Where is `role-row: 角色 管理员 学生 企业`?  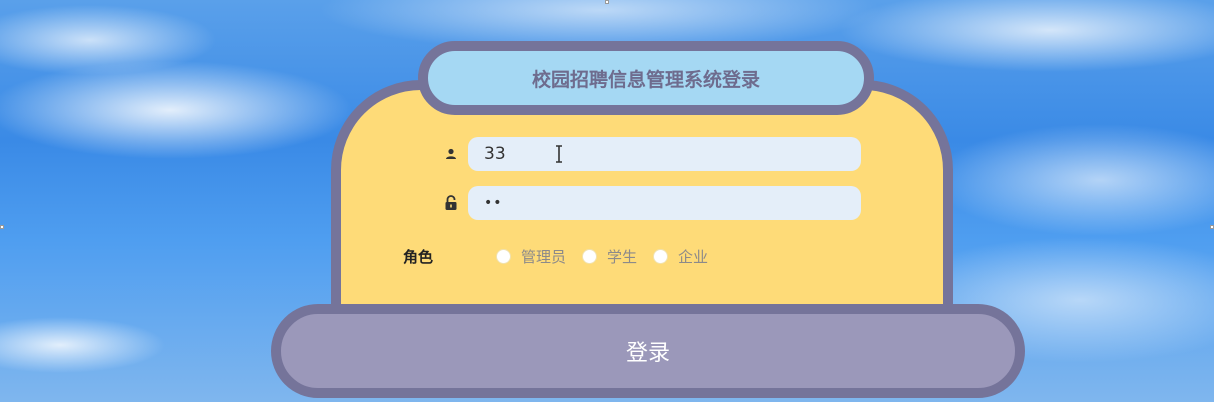 role-row: 角色 管理员 学生 企业 is located at coordinates (555, 256).